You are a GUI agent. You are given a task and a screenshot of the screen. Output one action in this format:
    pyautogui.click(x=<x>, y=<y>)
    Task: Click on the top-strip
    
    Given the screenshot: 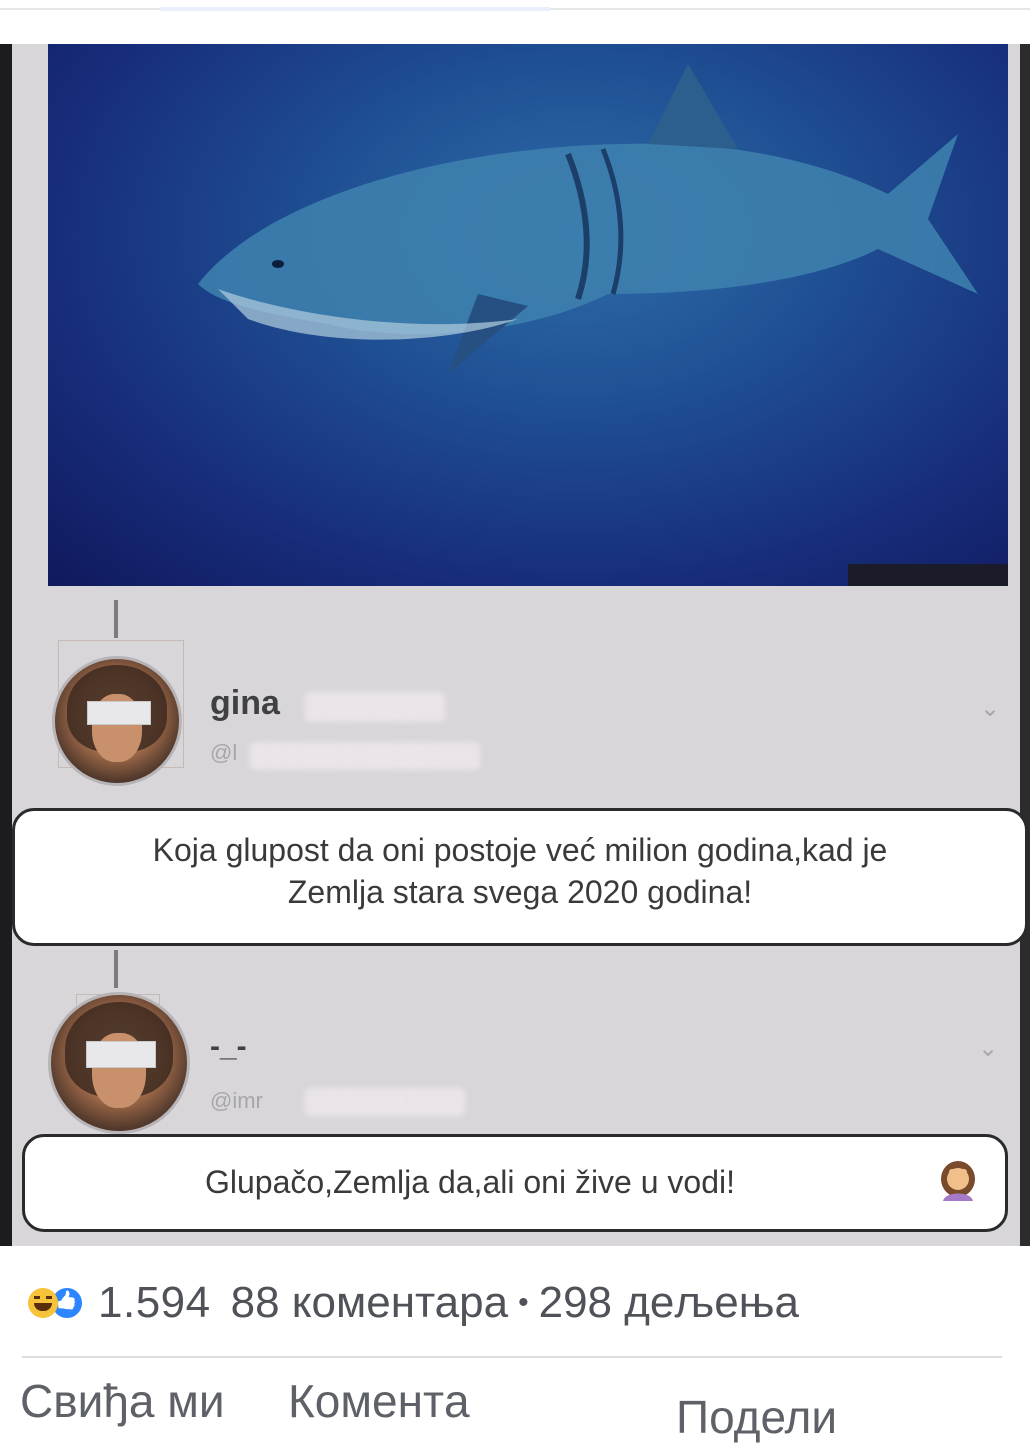 What is the action you would take?
    pyautogui.click(x=515, y=20)
    